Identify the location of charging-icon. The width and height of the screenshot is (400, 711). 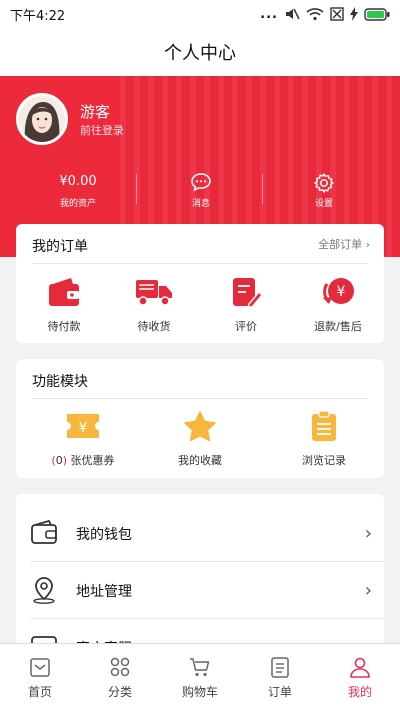
(354, 14).